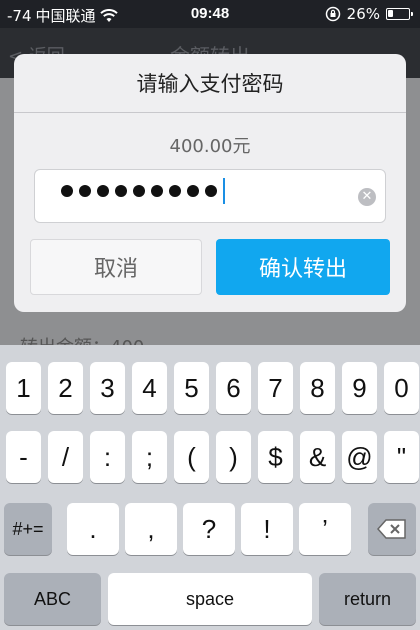 This screenshot has height=630, width=420. I want to click on key-0: 0, so click(401, 388).